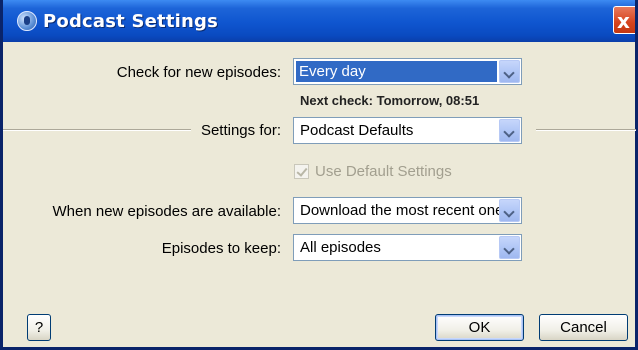  Describe the element at coordinates (131, 21) in the screenshot. I see `window-title: Podcast Settings` at that location.